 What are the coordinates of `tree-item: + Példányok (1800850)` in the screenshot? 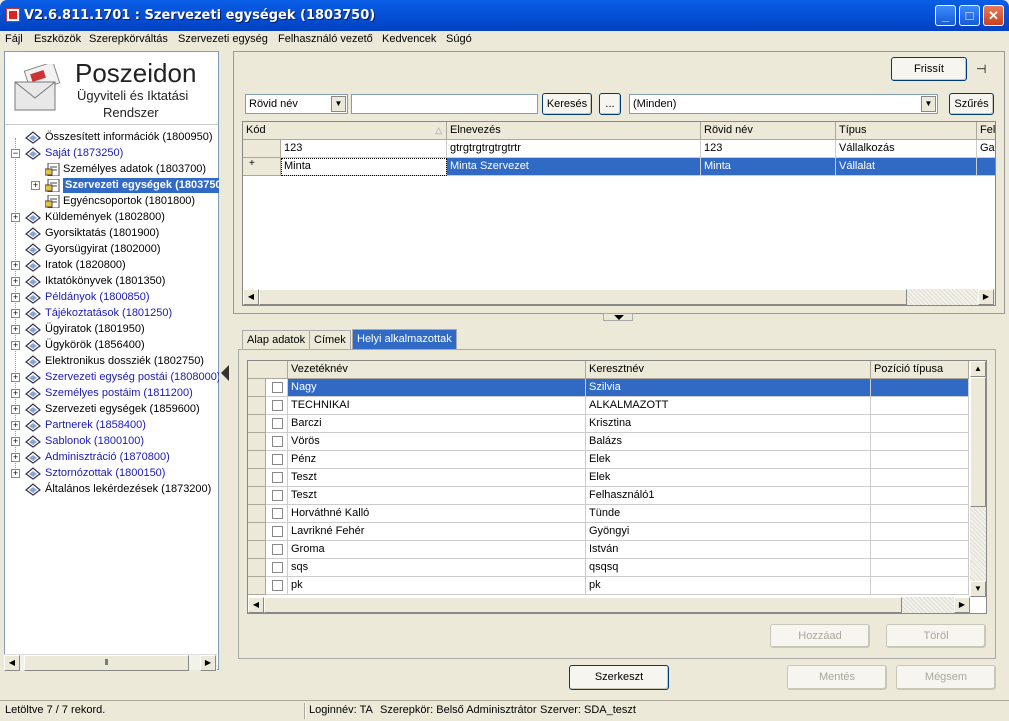 It's located at (111, 298).